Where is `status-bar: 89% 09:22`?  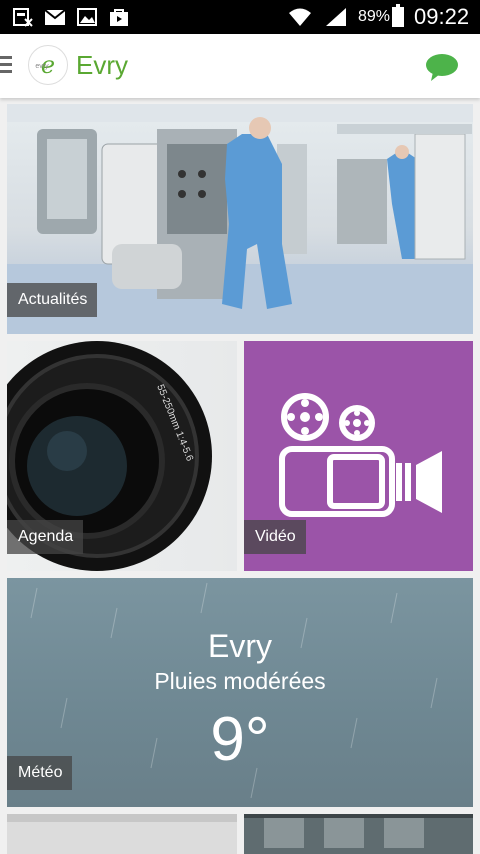
status-bar: 89% 09:22 is located at coordinates (240, 17).